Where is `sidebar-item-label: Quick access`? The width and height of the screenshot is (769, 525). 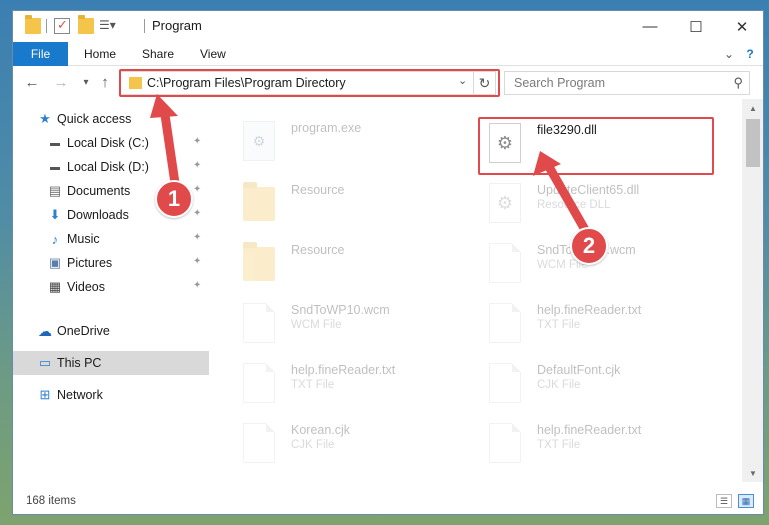
sidebar-item-label: Quick access is located at coordinates (94, 119).